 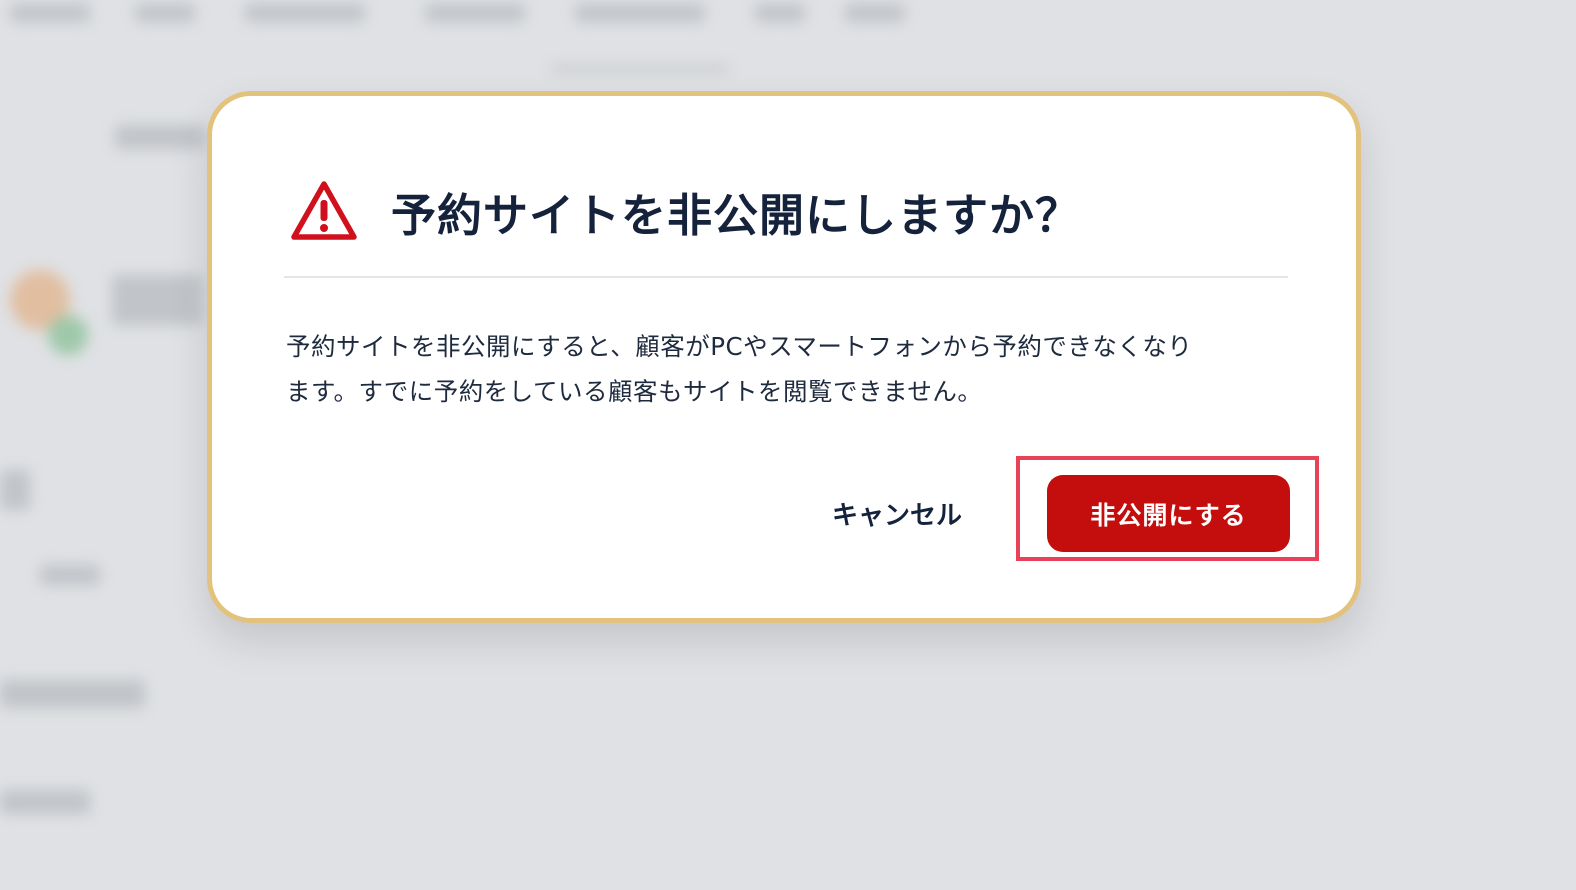 I want to click on dialog-message-line: 予約サイトを非公開にすると、顧客がPCやスマートフォンから予約できなくなり, so click(x=739, y=346).